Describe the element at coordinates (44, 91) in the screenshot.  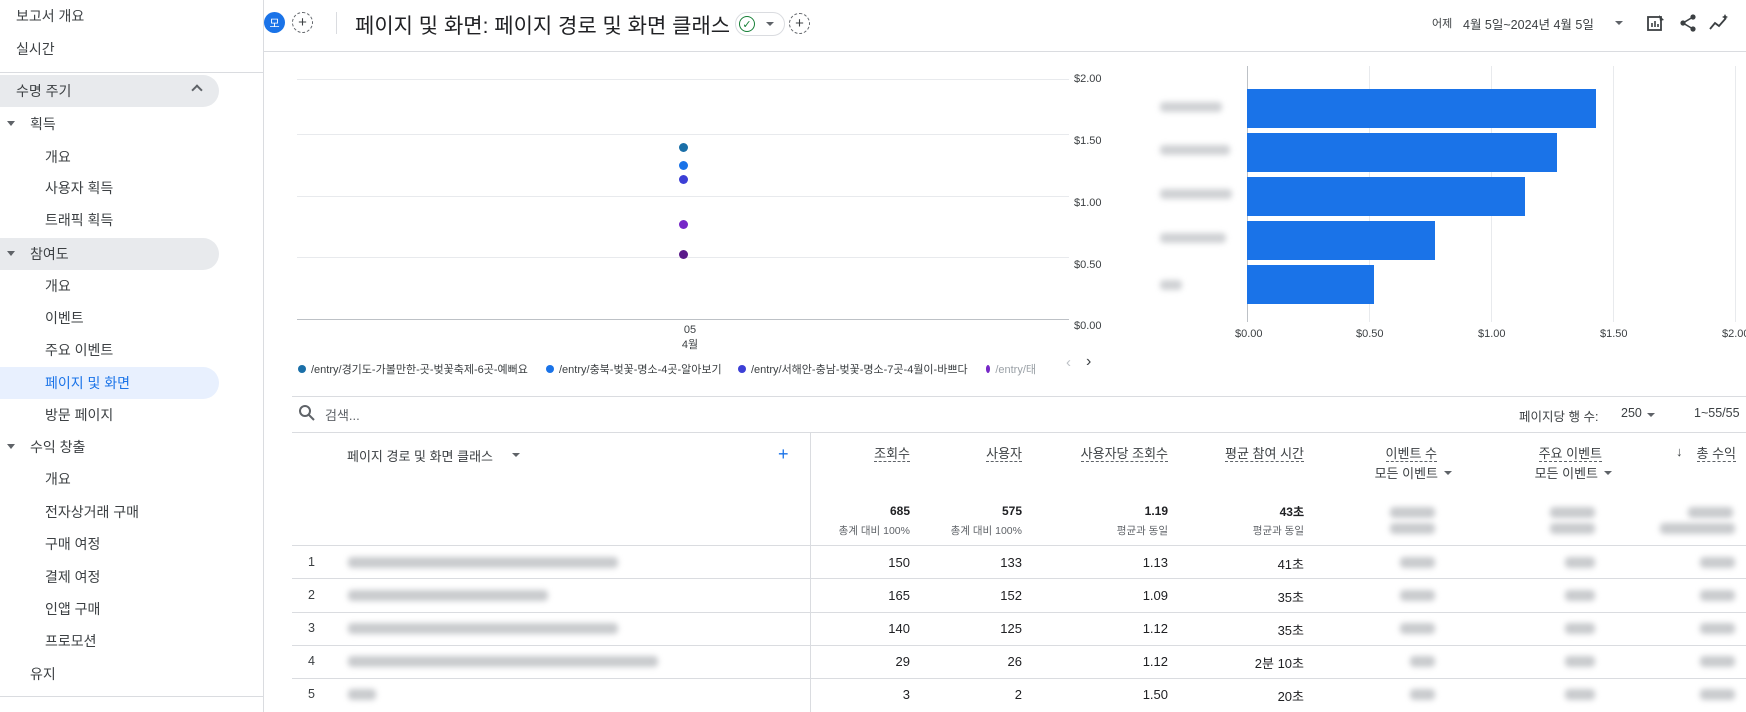
I see `sidebar-item-label: 수명 주기` at that location.